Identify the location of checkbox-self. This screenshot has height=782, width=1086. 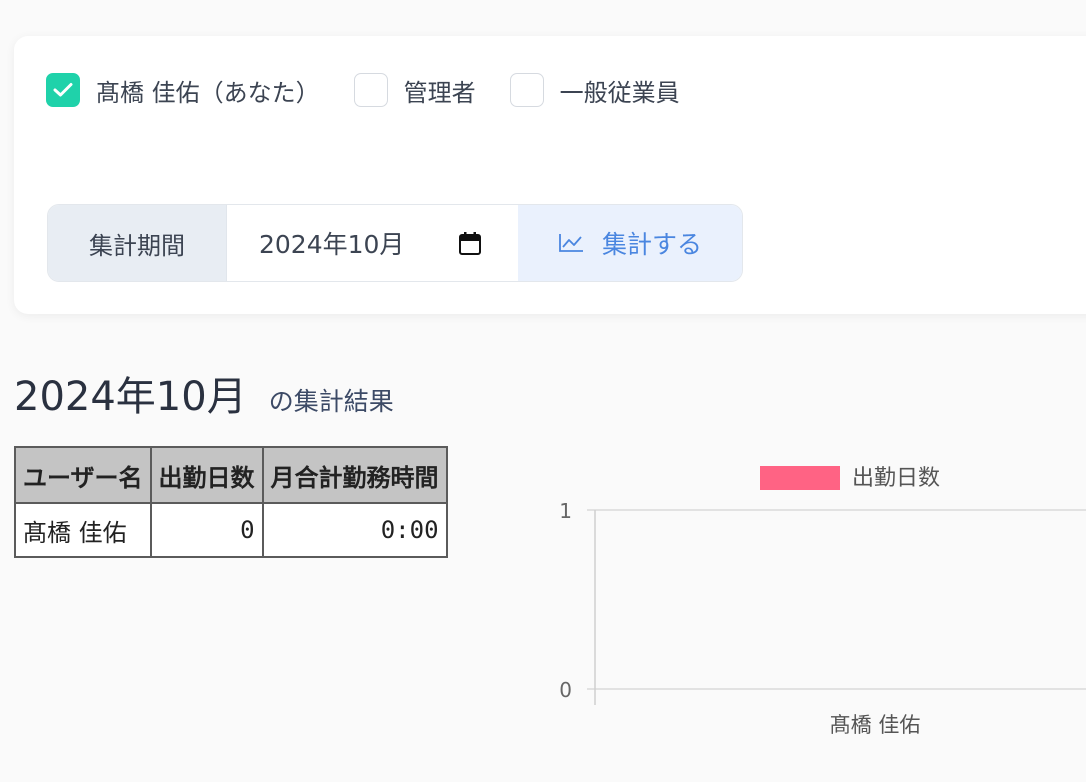
(63, 90).